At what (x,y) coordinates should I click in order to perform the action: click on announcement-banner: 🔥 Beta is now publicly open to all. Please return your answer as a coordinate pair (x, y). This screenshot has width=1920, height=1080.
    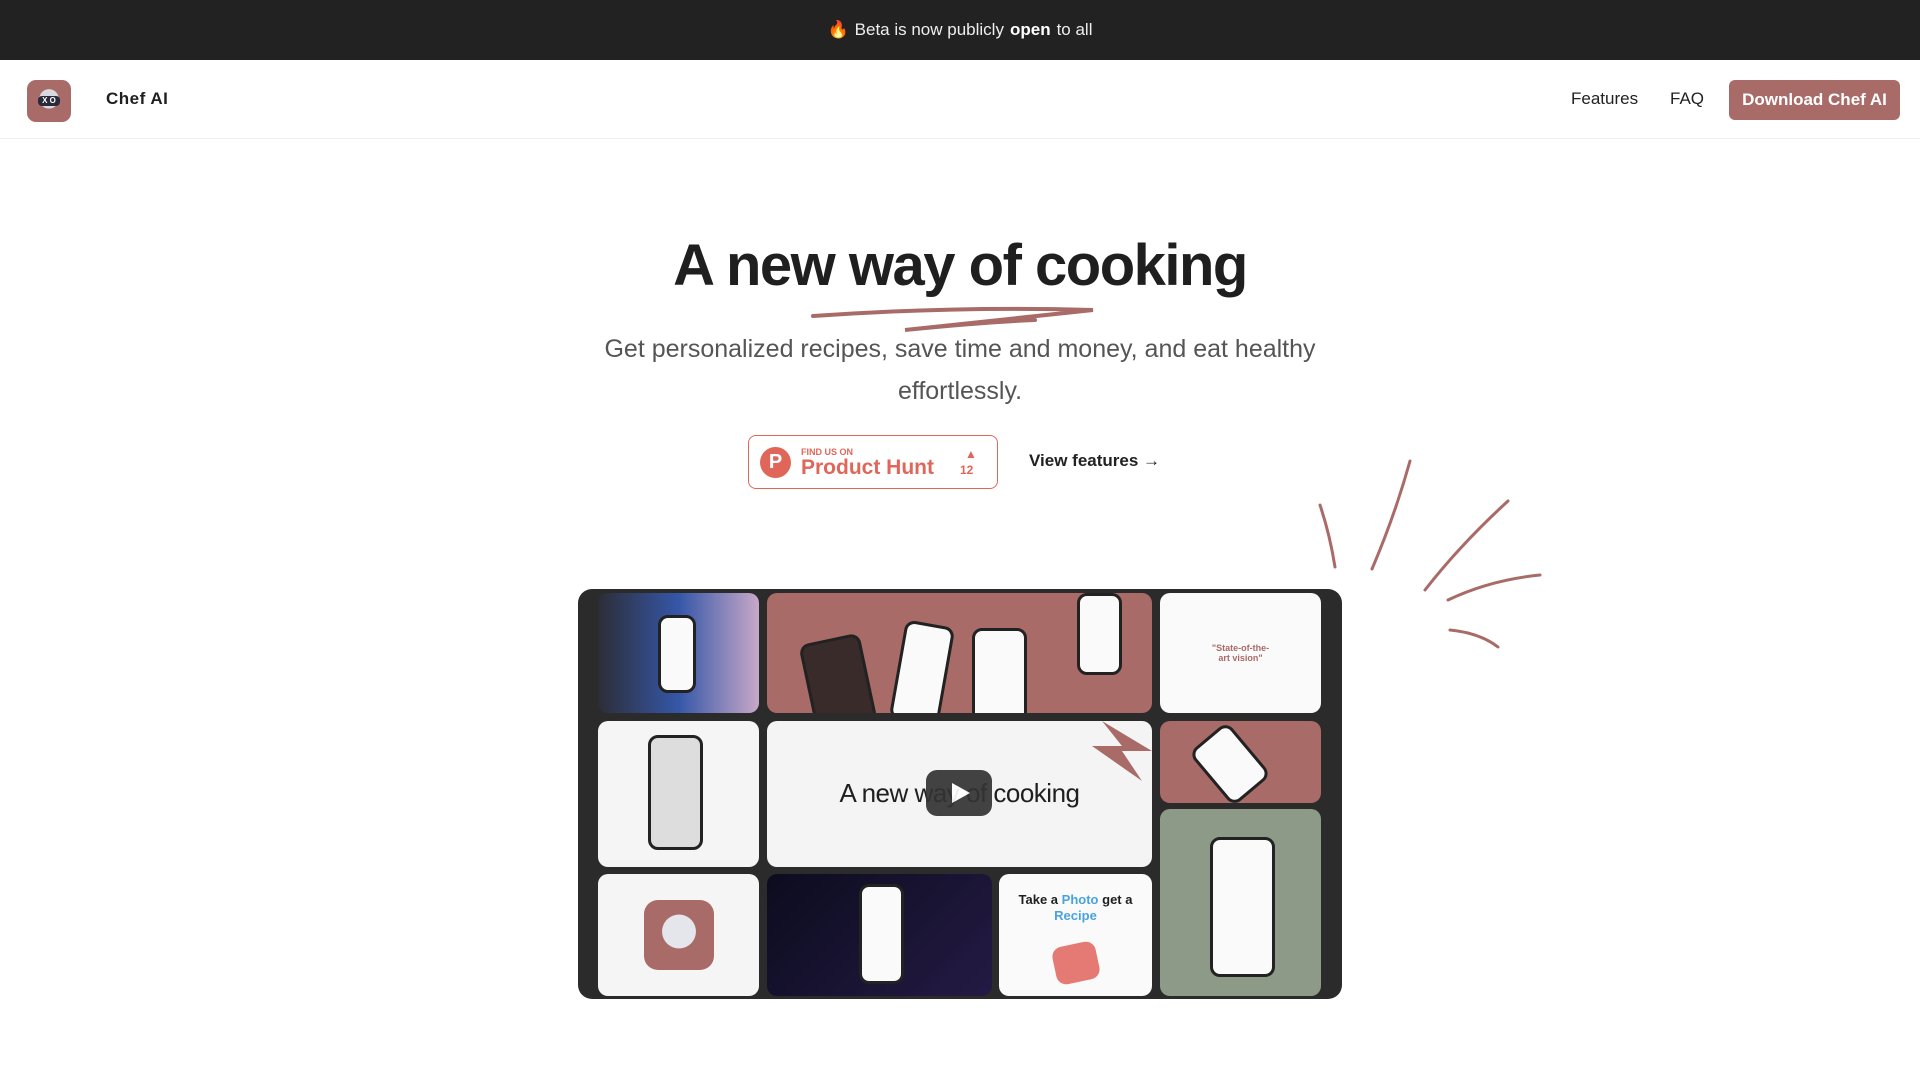
    Looking at the image, I should click on (960, 30).